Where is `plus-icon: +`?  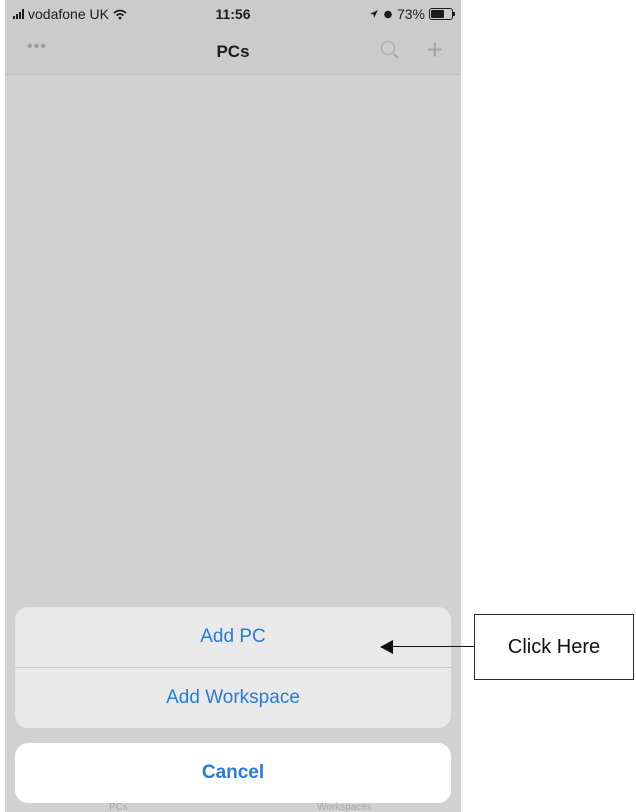 plus-icon: + is located at coordinates (435, 50).